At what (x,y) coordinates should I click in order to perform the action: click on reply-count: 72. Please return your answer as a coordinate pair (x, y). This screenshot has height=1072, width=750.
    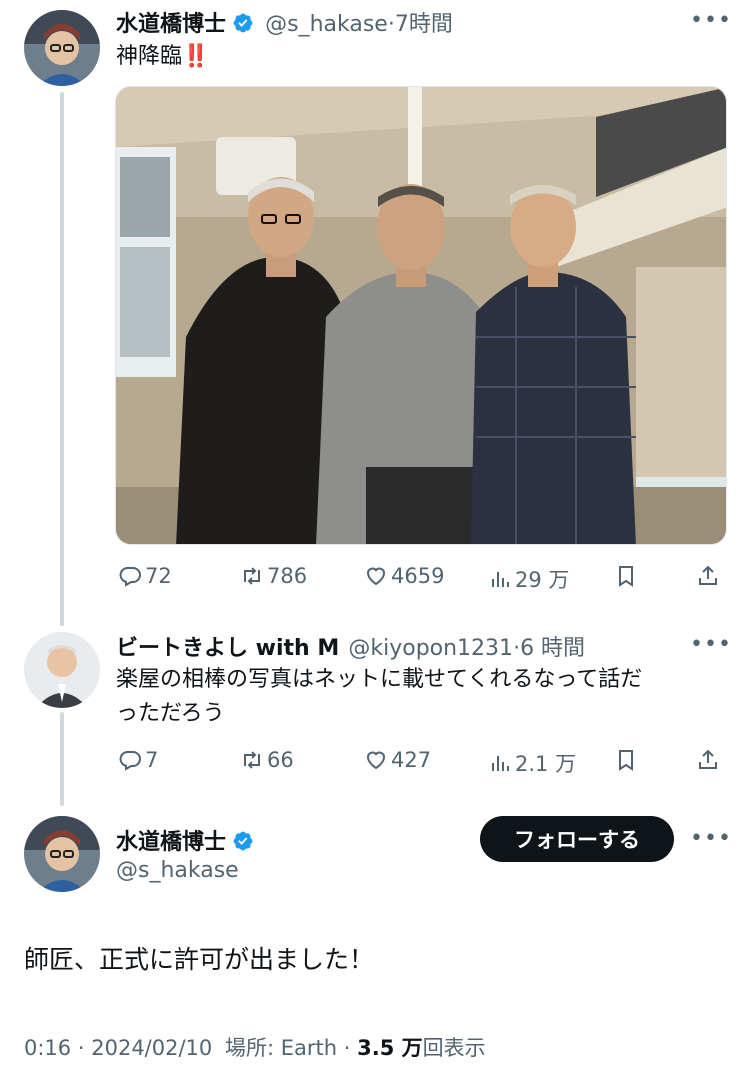
    Looking at the image, I should click on (158, 576).